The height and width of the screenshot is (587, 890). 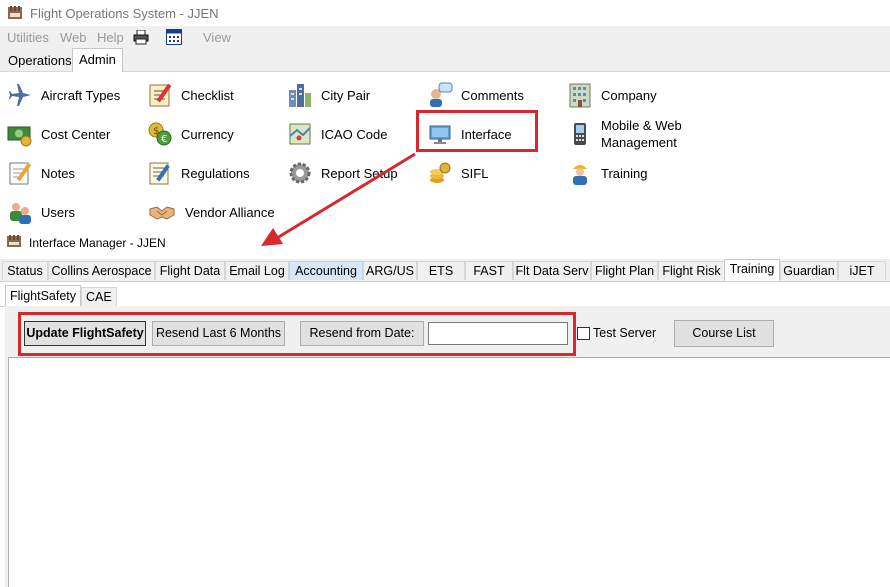 What do you see at coordinates (300, 134) in the screenshot?
I see `map-icon` at bounding box center [300, 134].